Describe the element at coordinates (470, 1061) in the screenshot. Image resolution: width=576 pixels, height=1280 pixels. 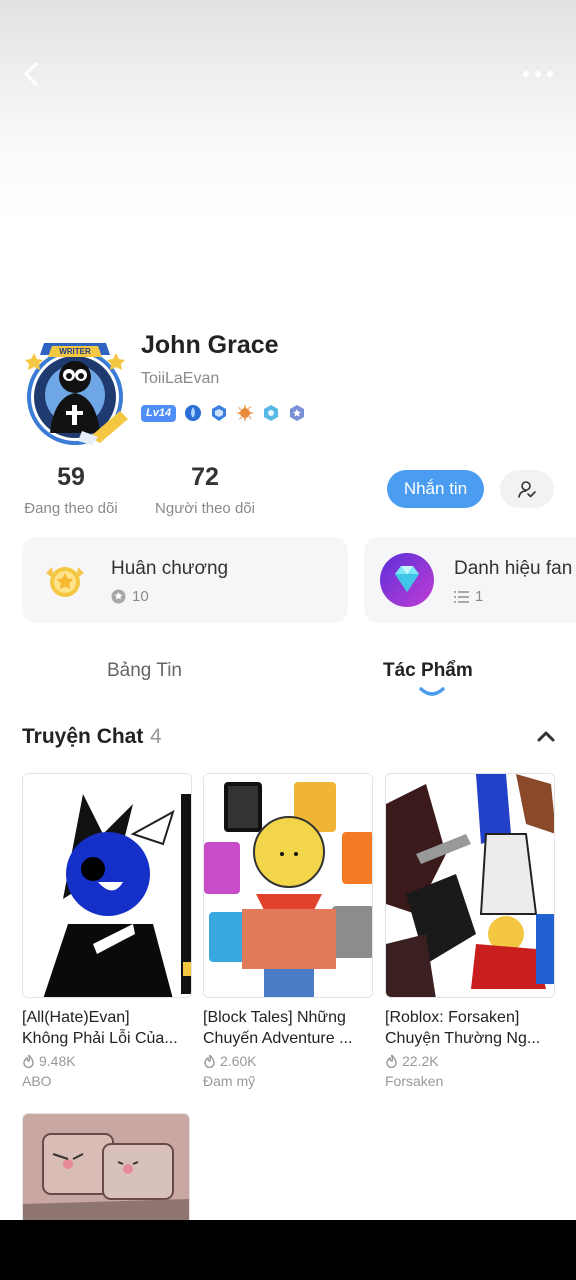
I see `story-views-row: 22.2K` at that location.